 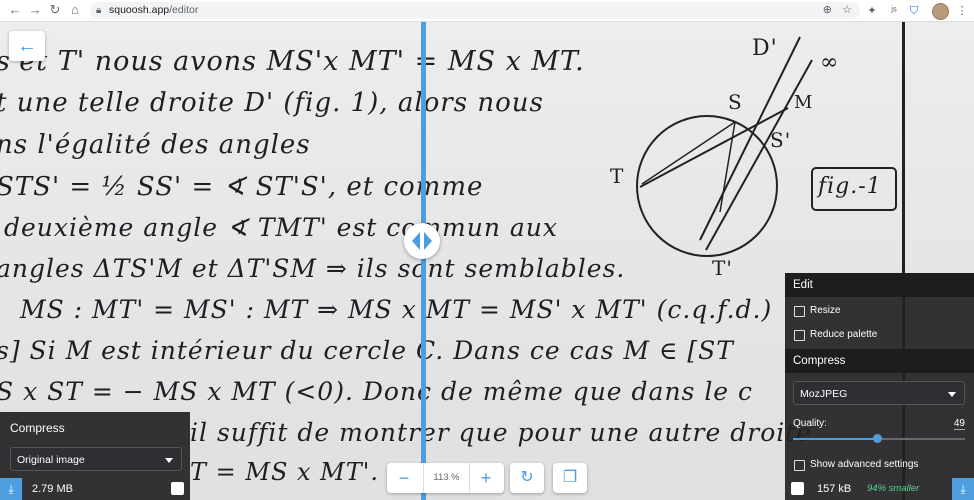 What do you see at coordinates (95, 489) in the screenshot?
I see `left-size-bar: ⤓ 2.79 MB` at bounding box center [95, 489].